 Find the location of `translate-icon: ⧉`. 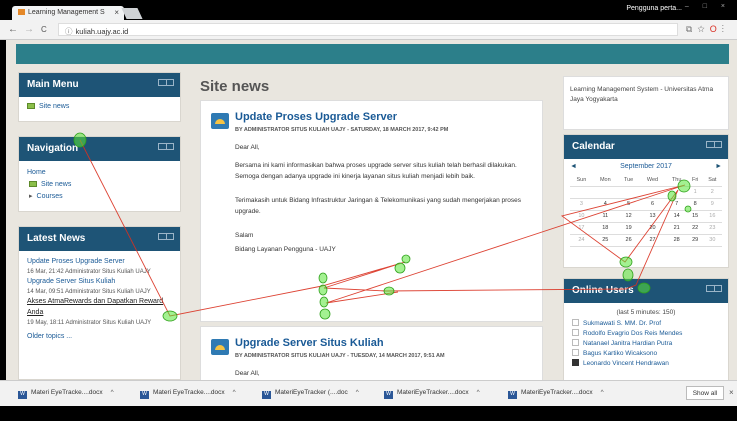

translate-icon: ⧉ is located at coordinates (691, 29).